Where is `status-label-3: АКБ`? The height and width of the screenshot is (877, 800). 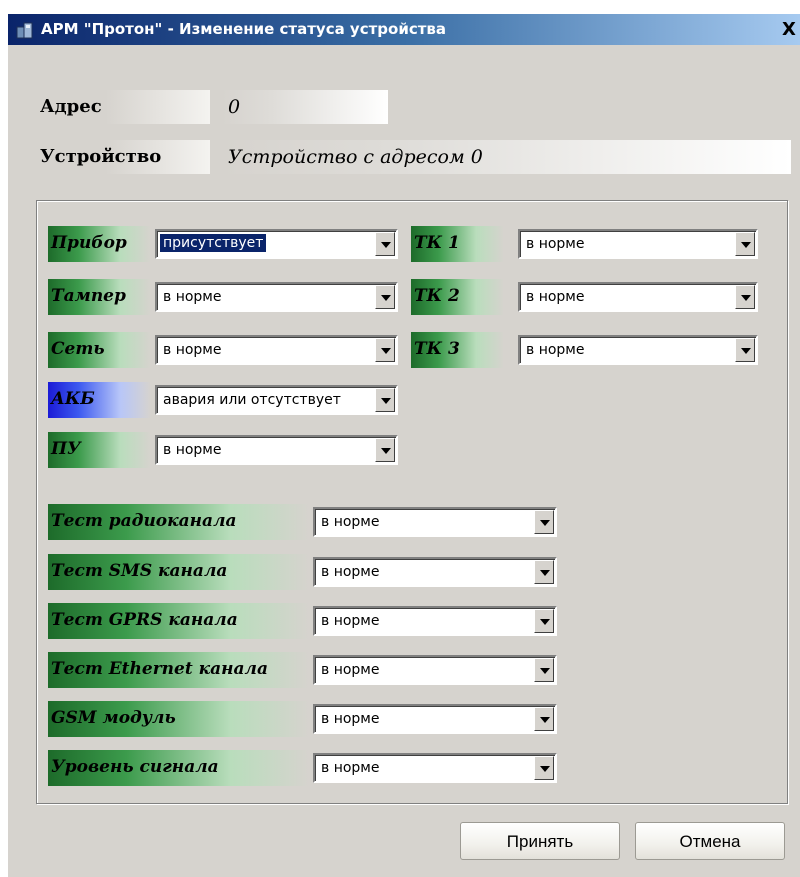 status-label-3: АКБ is located at coordinates (99, 400).